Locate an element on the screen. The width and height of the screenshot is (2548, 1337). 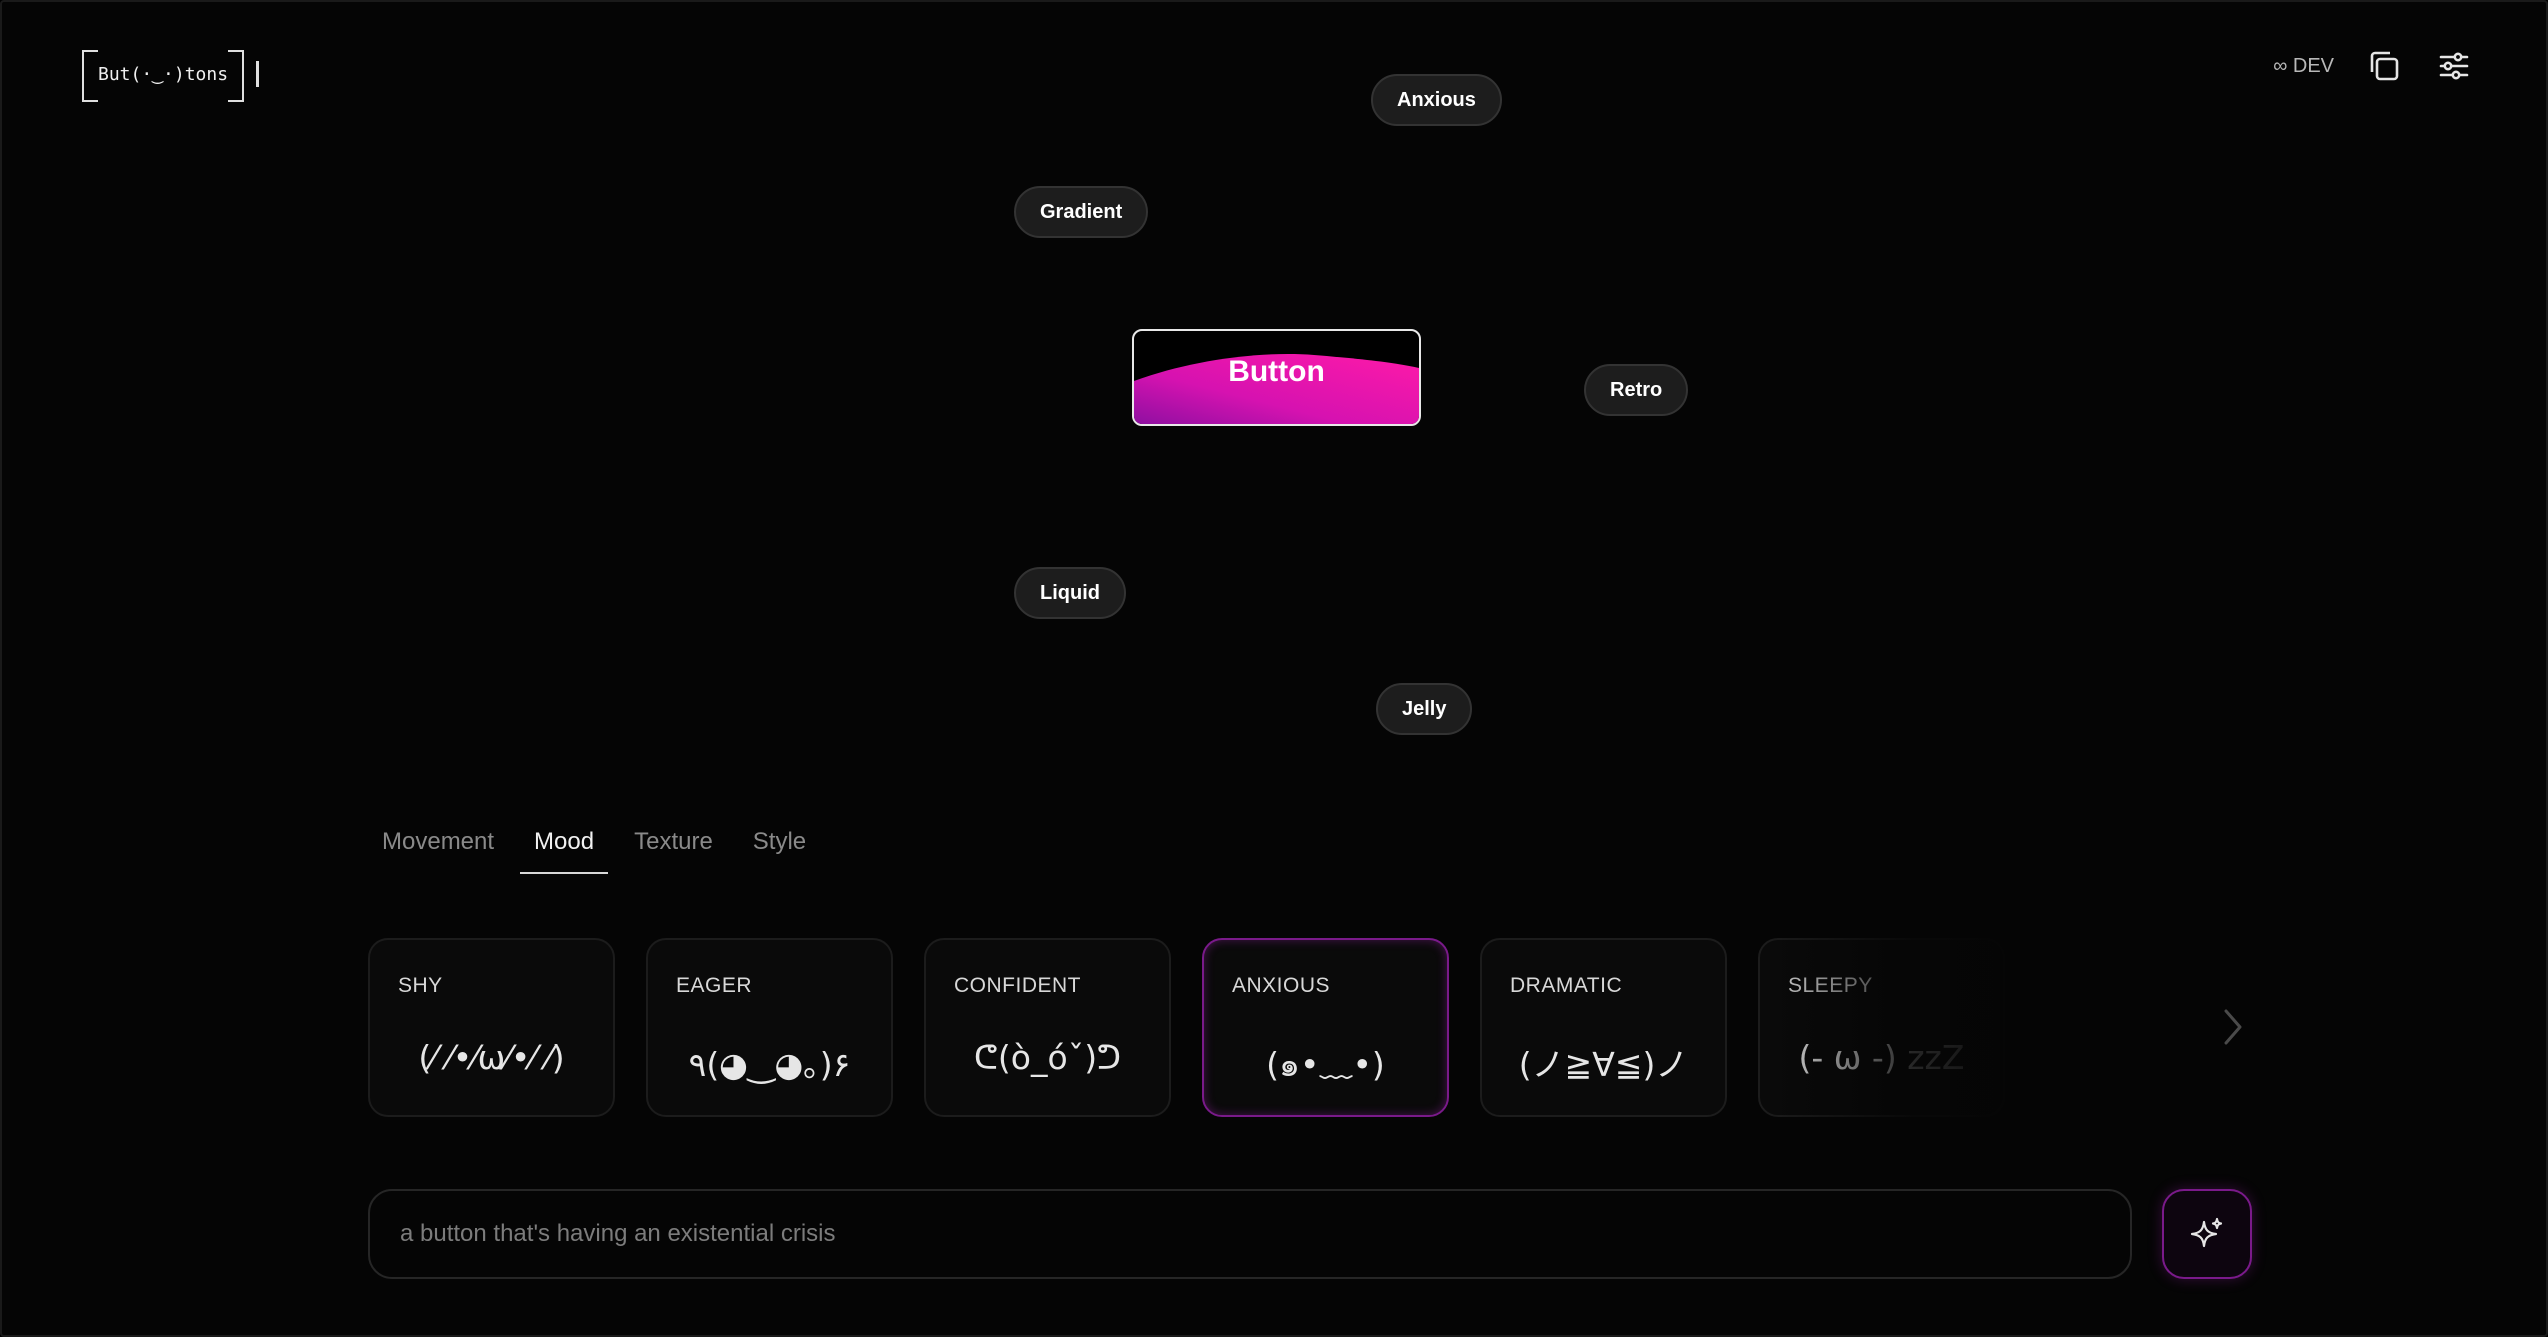
carousel-next-button is located at coordinates (2233, 1027).